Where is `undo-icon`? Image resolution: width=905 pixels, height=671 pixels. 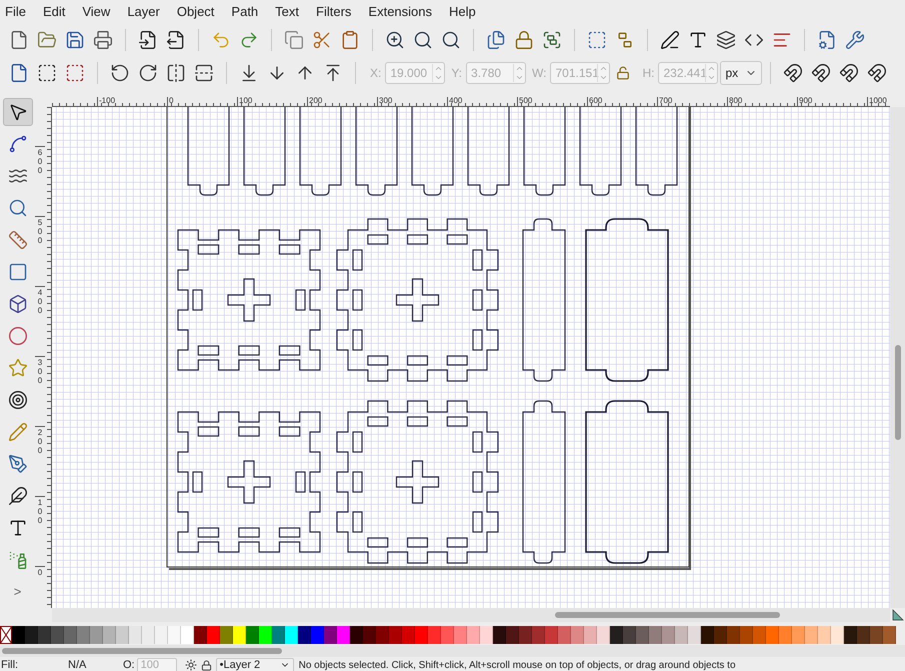
undo-icon is located at coordinates (221, 40).